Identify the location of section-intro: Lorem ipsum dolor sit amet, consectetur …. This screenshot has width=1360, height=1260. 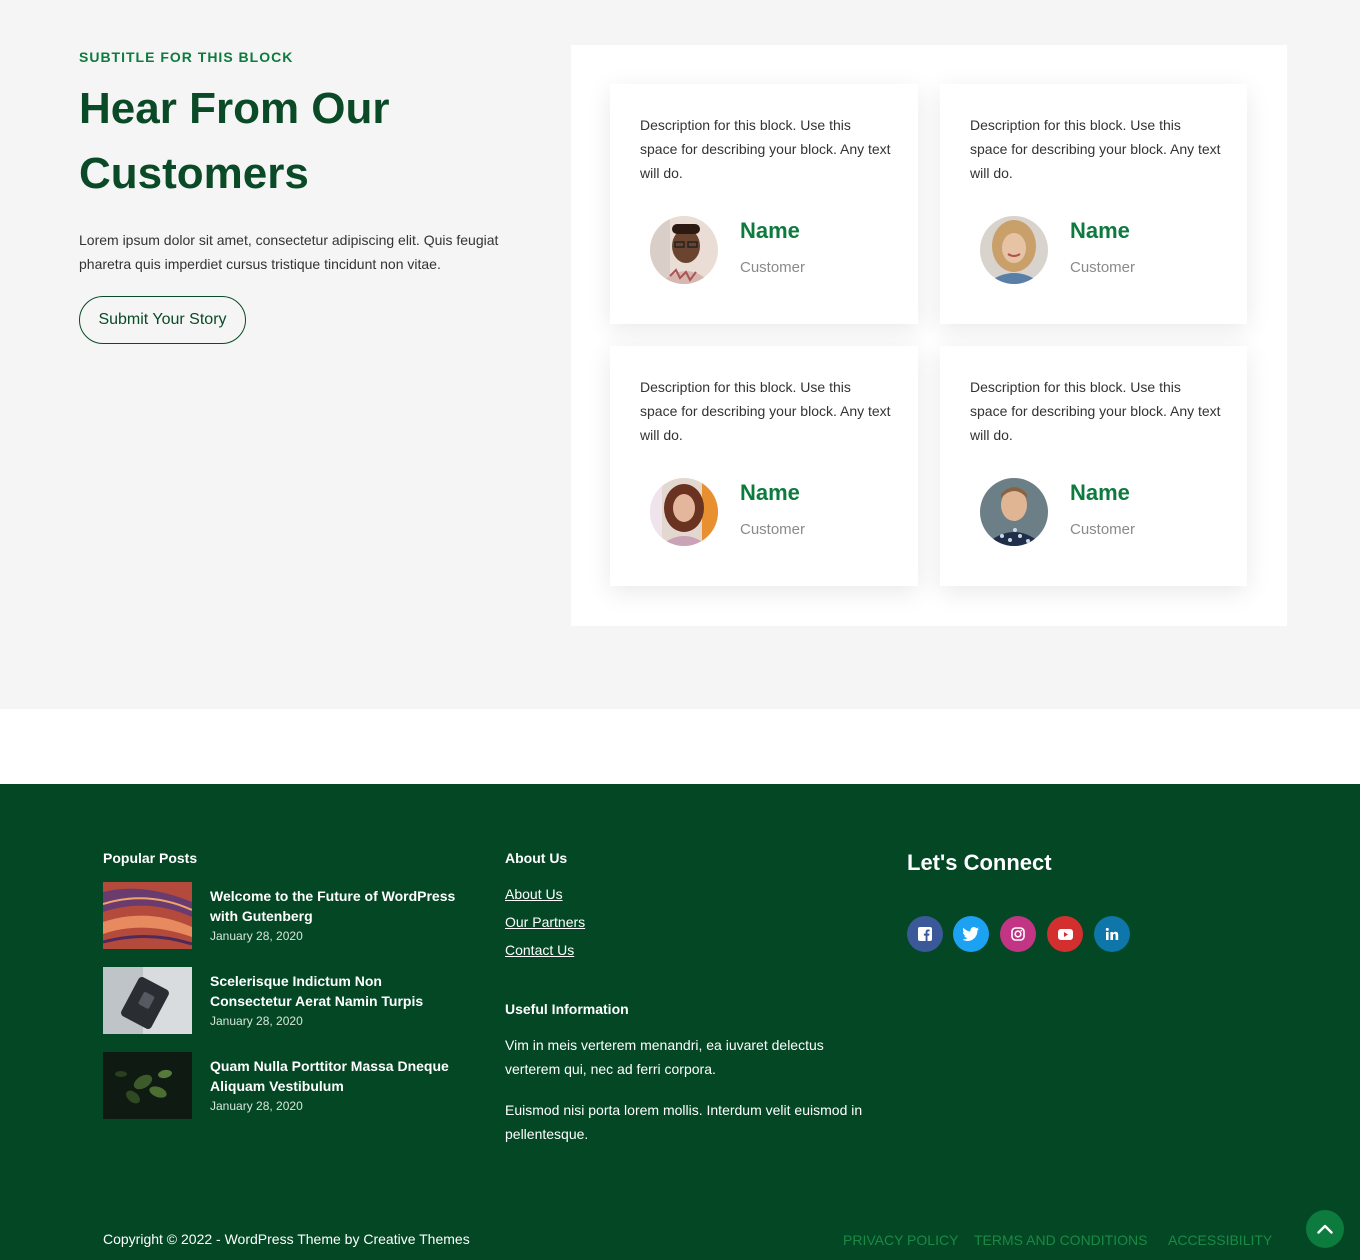
(289, 252).